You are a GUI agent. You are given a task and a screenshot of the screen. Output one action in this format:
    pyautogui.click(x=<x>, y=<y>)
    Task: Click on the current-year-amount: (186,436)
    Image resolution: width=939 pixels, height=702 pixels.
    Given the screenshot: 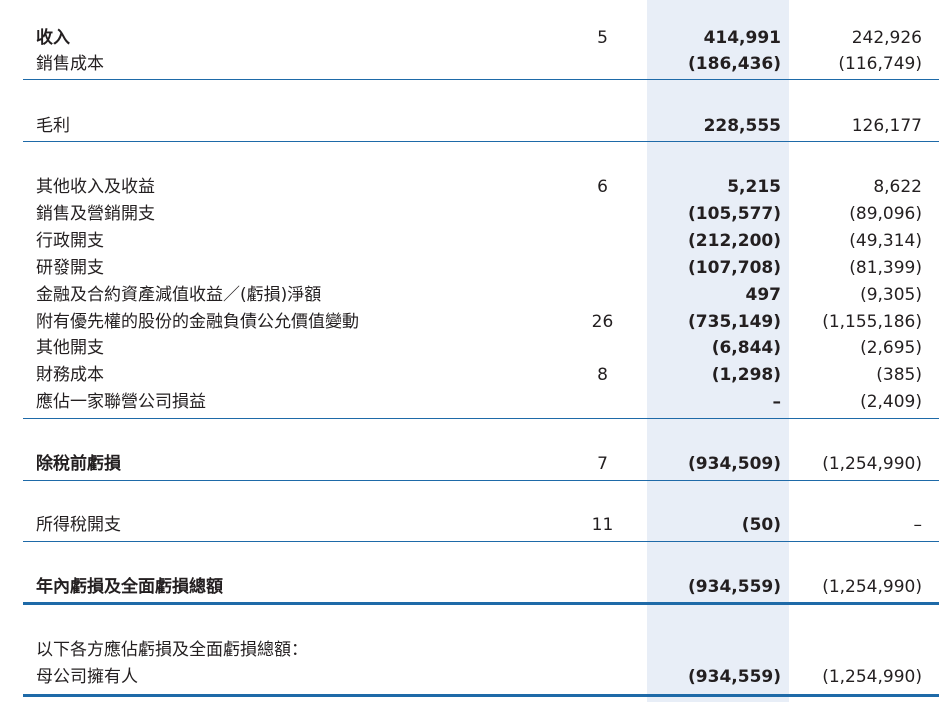 What is the action you would take?
    pyautogui.click(x=734, y=63)
    